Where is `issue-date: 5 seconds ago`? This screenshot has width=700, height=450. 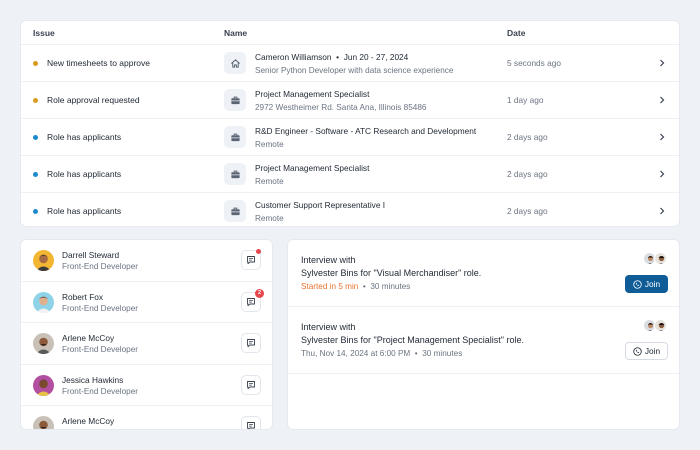
issue-date: 5 seconds ago is located at coordinates (534, 63).